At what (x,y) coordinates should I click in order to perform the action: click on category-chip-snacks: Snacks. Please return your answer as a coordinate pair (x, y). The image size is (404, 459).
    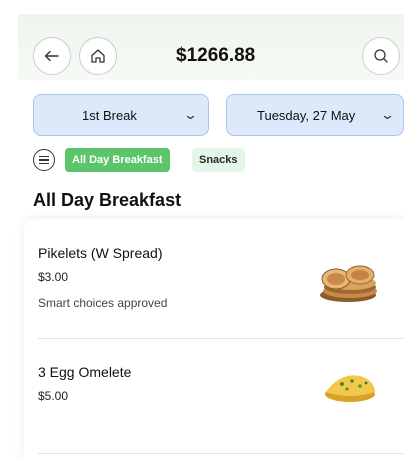
    Looking at the image, I should click on (218, 160).